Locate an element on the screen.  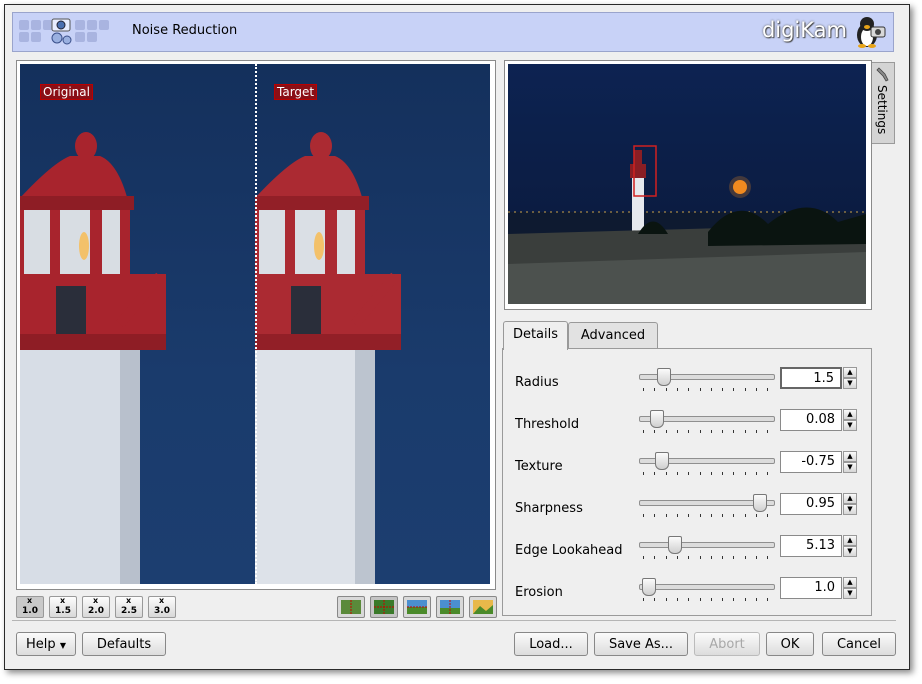
original-label: Original is located at coordinates (66, 92).